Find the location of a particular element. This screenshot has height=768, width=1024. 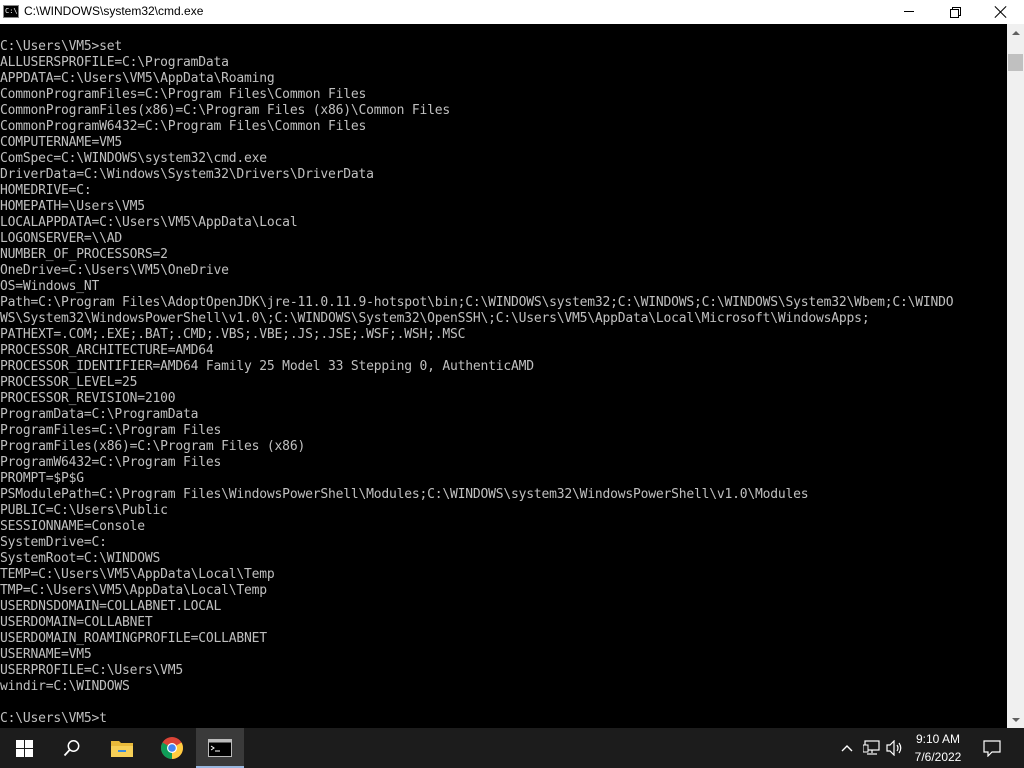

windows-logo-icon is located at coordinates (24, 748).